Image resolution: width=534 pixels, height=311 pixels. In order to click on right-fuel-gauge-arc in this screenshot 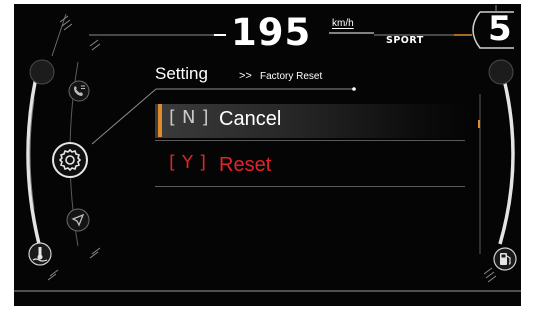, I will do `click(506, 154)`.